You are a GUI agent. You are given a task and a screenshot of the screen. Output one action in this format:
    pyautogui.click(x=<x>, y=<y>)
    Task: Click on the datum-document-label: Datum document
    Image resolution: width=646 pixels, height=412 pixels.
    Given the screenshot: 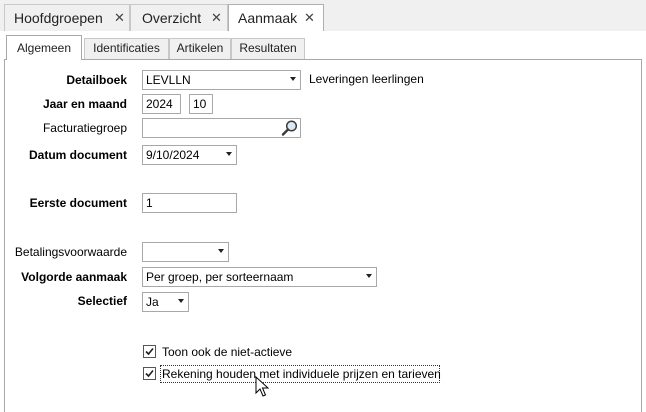 What is the action you would take?
    pyautogui.click(x=77, y=155)
    